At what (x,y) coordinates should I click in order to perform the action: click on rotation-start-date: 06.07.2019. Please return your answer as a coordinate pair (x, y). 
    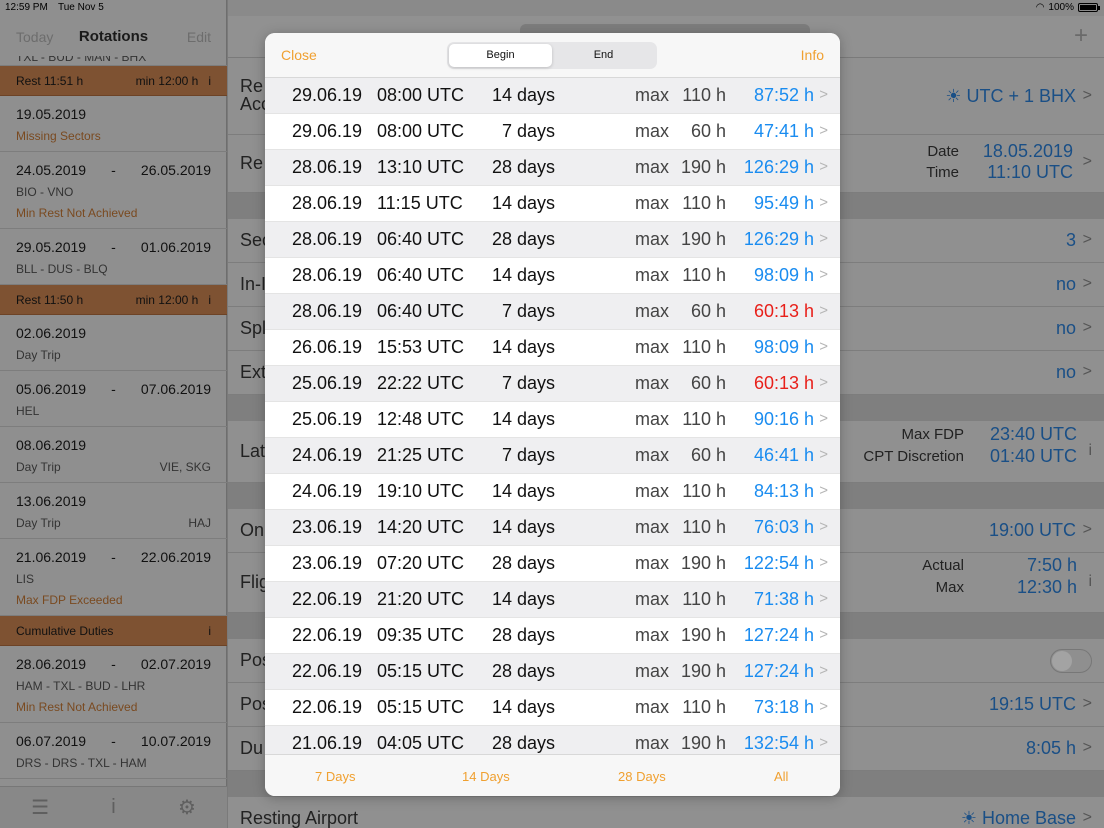
    Looking at the image, I should click on (51, 741).